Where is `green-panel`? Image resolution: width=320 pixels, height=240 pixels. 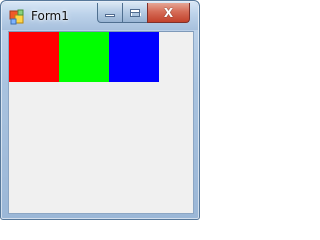
green-panel is located at coordinates (84, 57).